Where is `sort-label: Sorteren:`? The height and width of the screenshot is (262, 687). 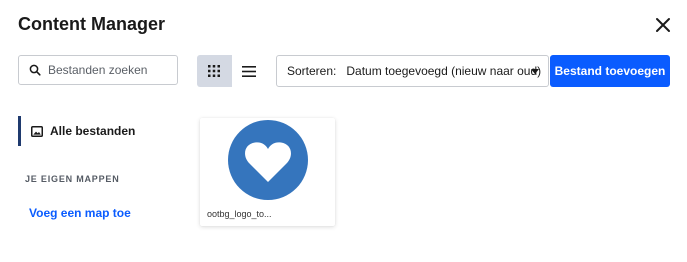
sort-label: Sorteren: is located at coordinates (312, 71).